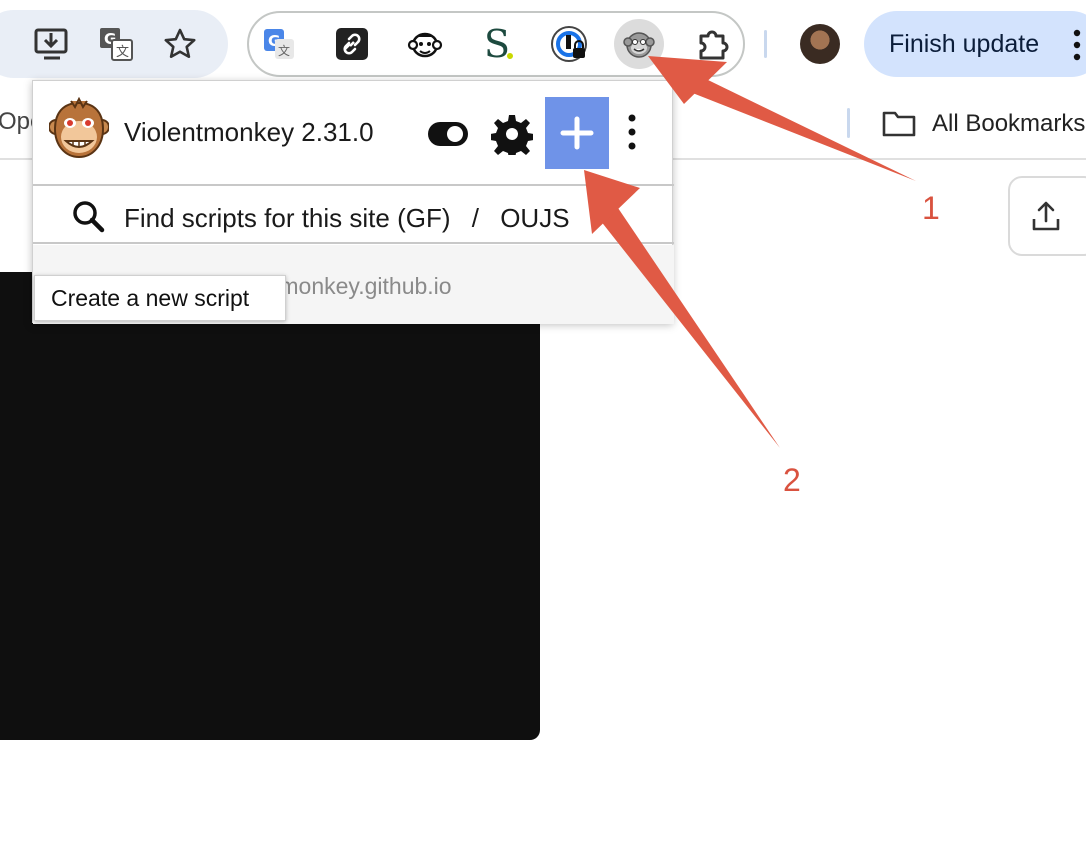  Describe the element at coordinates (931, 208) in the screenshot. I see `annotation-label-1: 1` at that location.